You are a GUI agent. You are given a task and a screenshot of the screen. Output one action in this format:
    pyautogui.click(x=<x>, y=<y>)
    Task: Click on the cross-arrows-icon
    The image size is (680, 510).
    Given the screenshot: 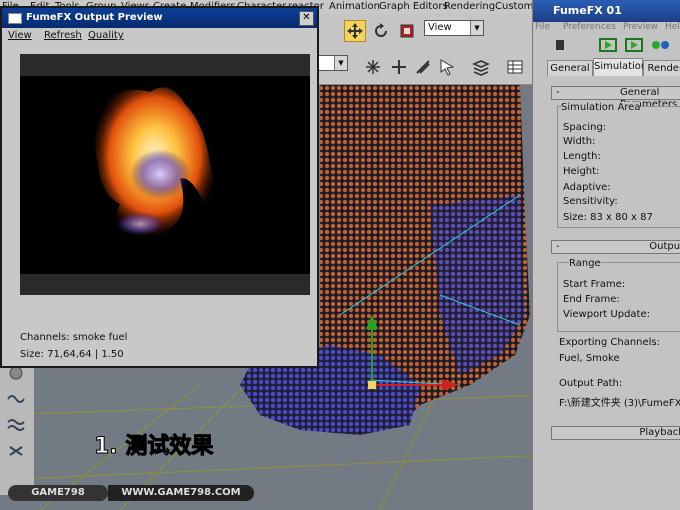 What is the action you would take?
    pyautogui.click(x=399, y=67)
    